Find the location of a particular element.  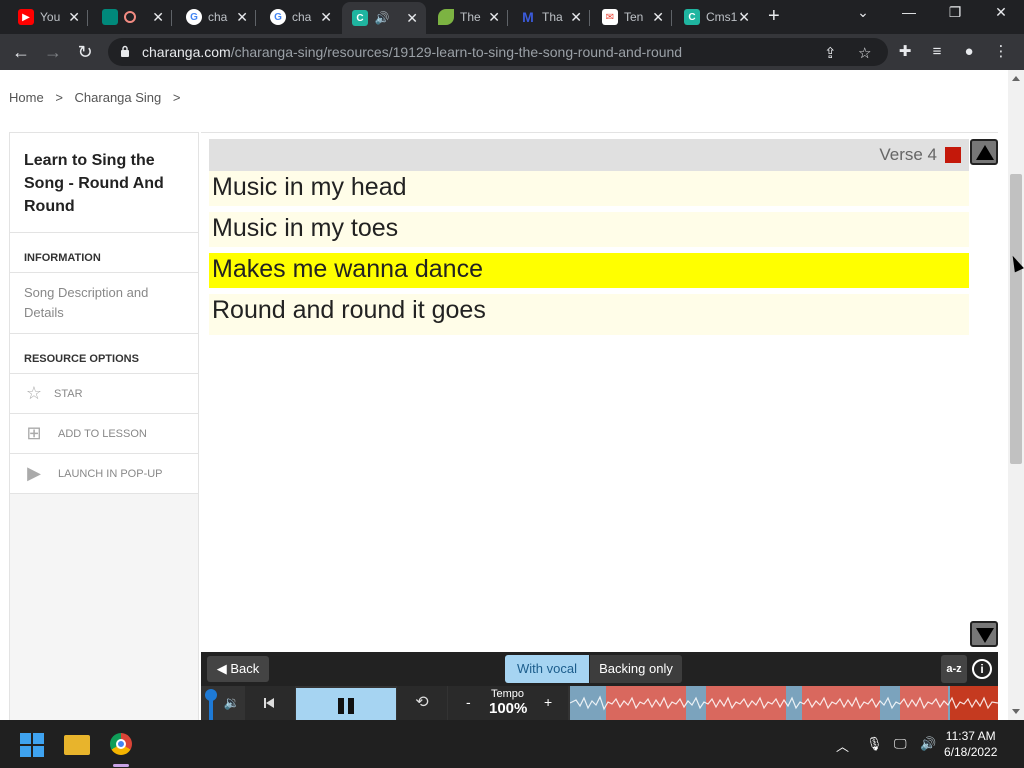

active-app-indicator is located at coordinates (121, 765).